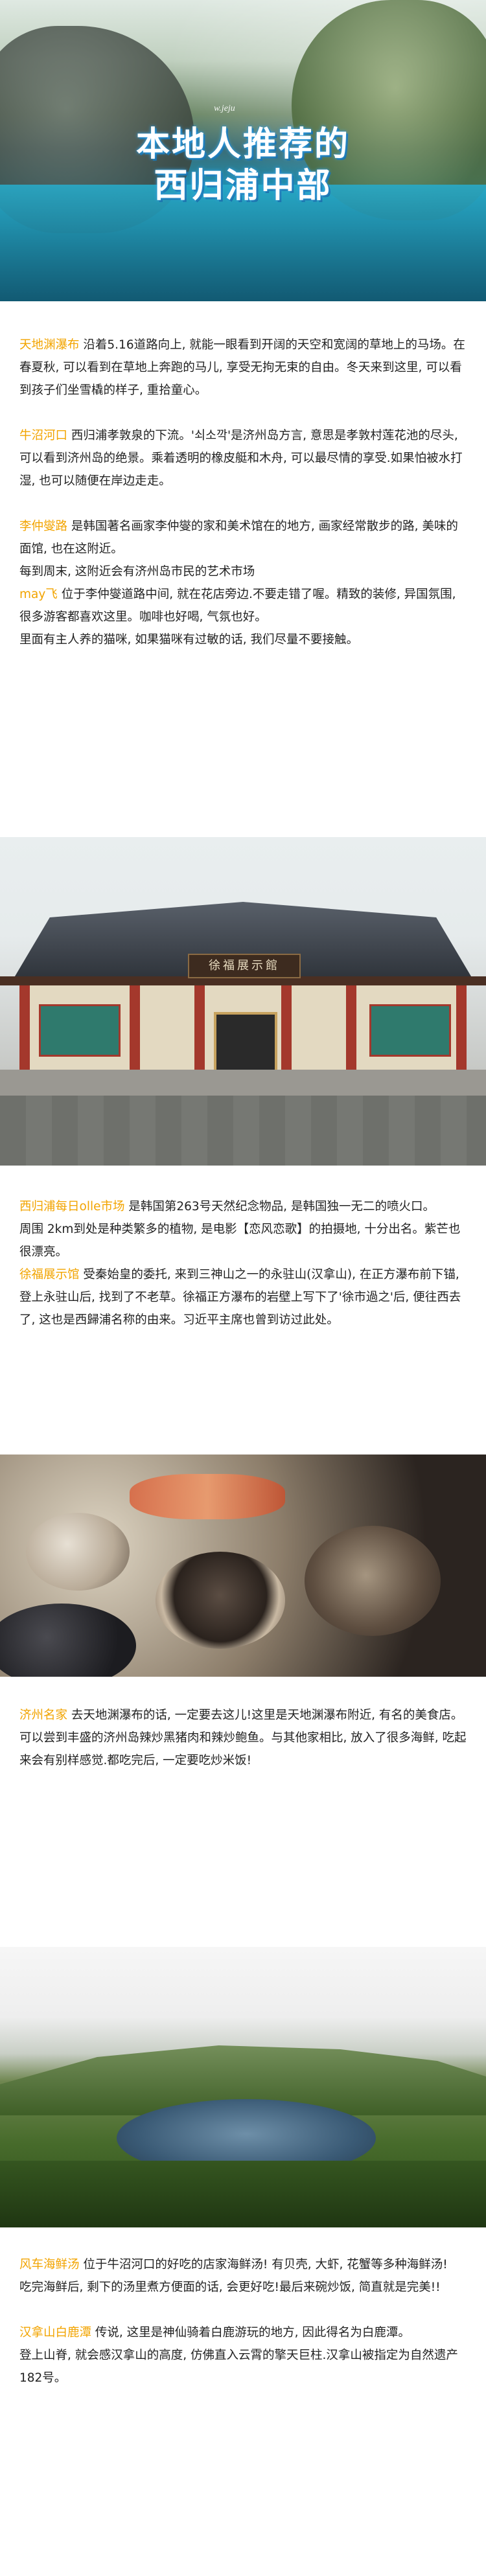 Image resolution: width=486 pixels, height=2576 pixels. What do you see at coordinates (263, 2264) in the screenshot?
I see `paragraph-text: 位于牛沼河口的好吃的店家海鲜汤! 有贝壳, 大虾, 花蟹等多种海鲜汤!` at bounding box center [263, 2264].